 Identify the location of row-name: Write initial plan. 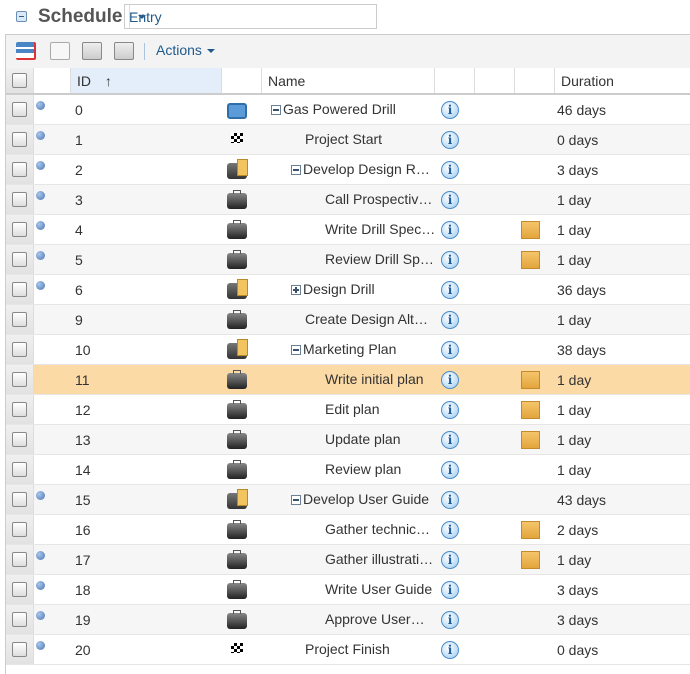
(349, 379).